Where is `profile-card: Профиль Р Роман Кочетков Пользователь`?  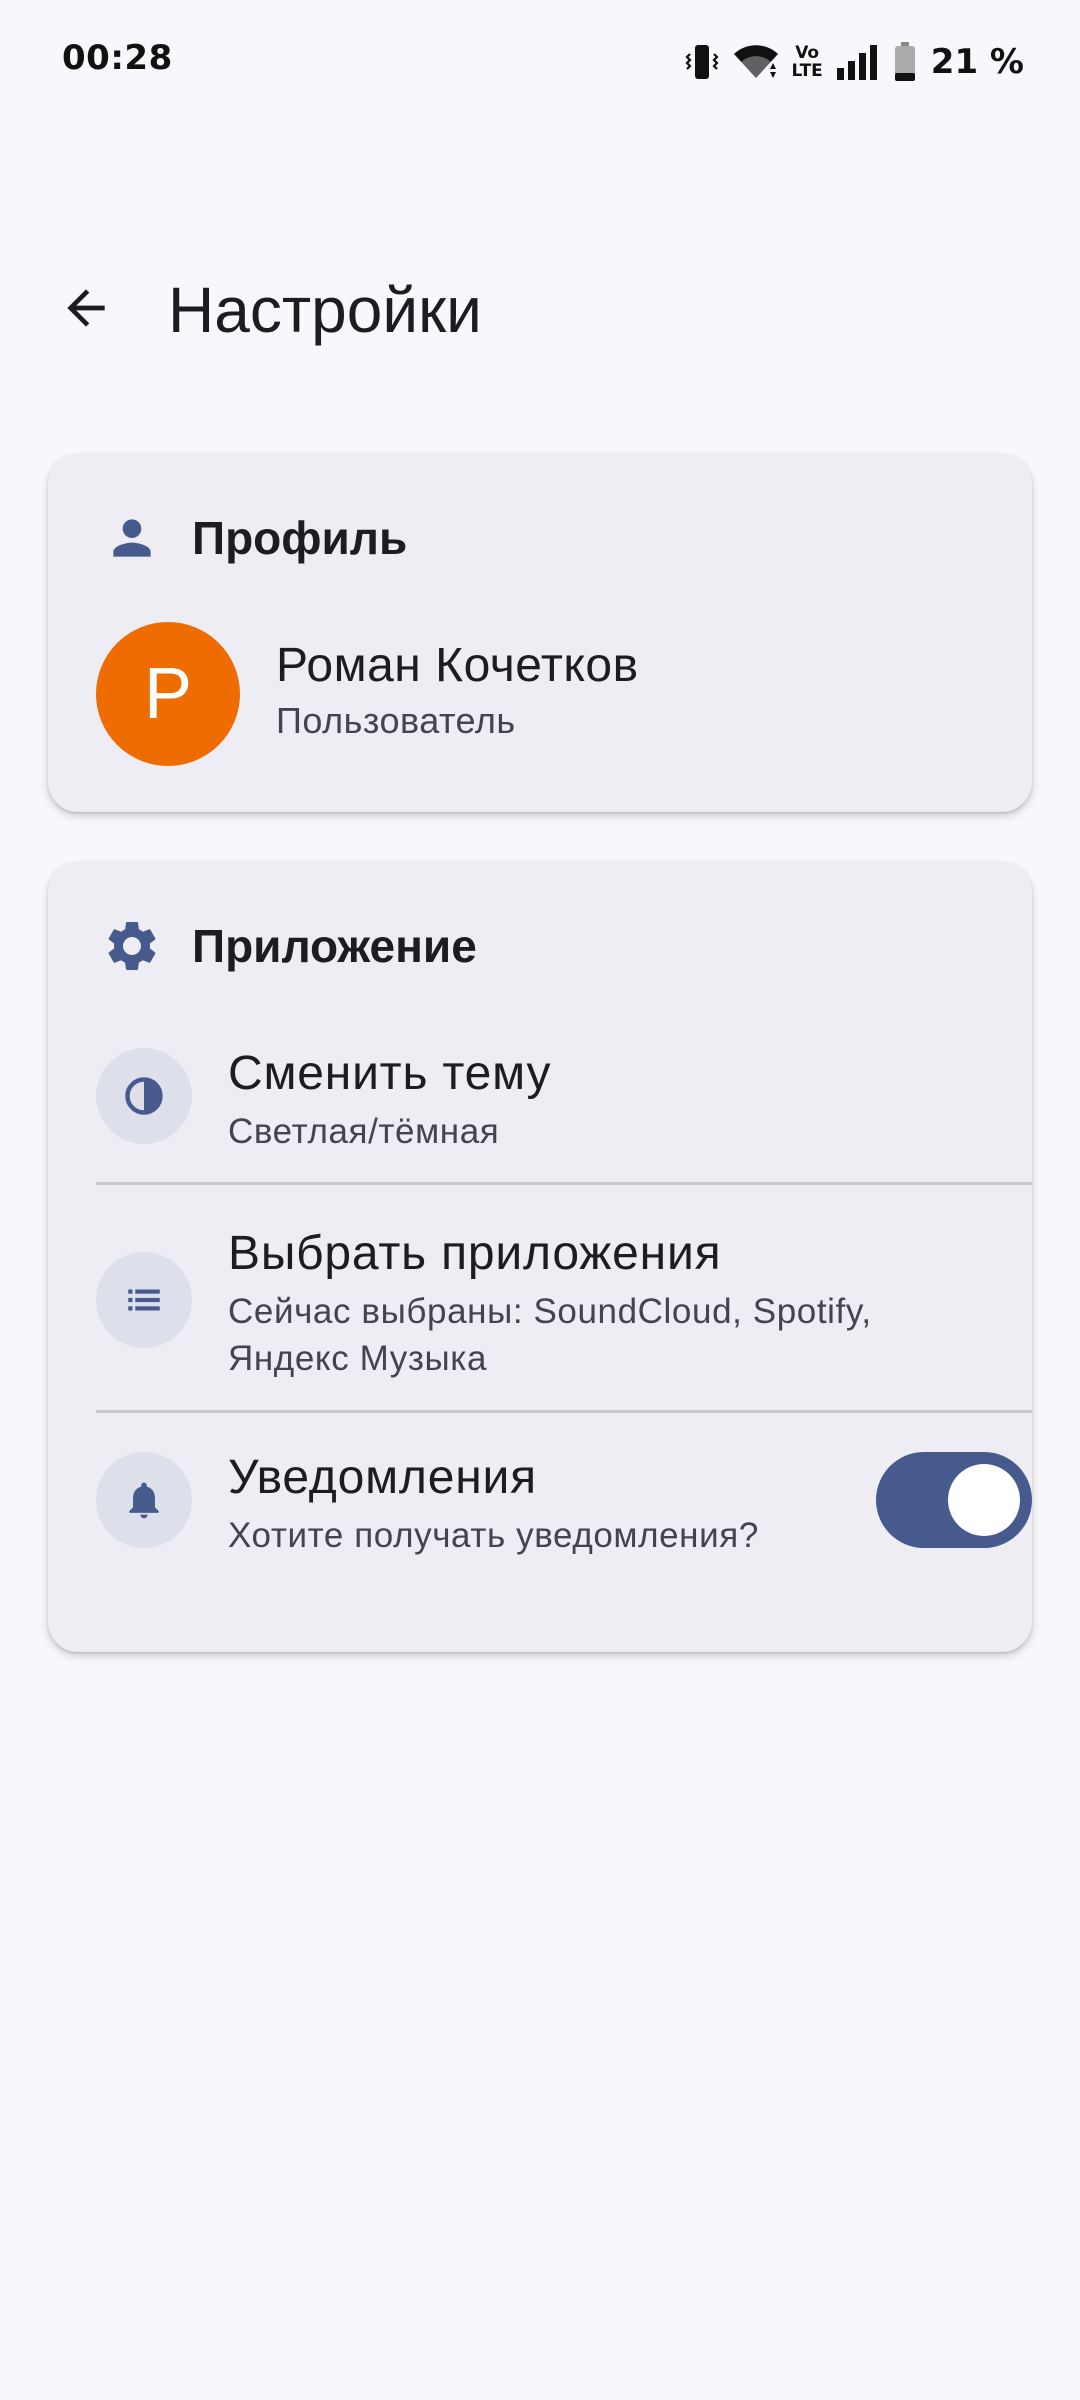 profile-card: Профиль Р Роман Кочетков Пользователь is located at coordinates (540, 633).